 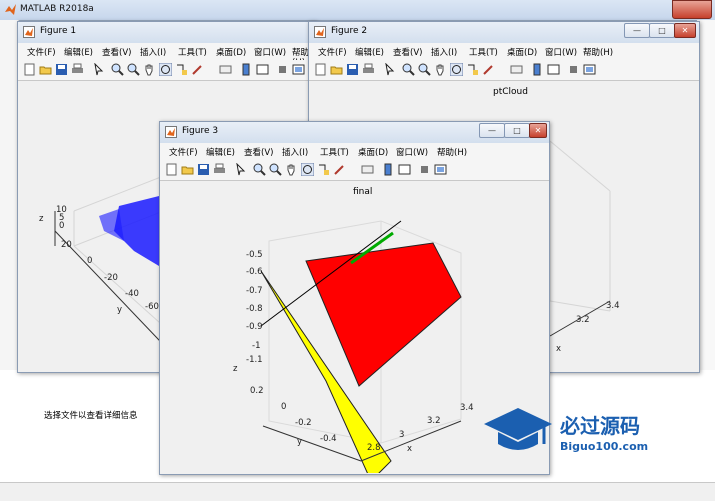 I want to click on fig3-ztick: -0.7, so click(x=254, y=291).